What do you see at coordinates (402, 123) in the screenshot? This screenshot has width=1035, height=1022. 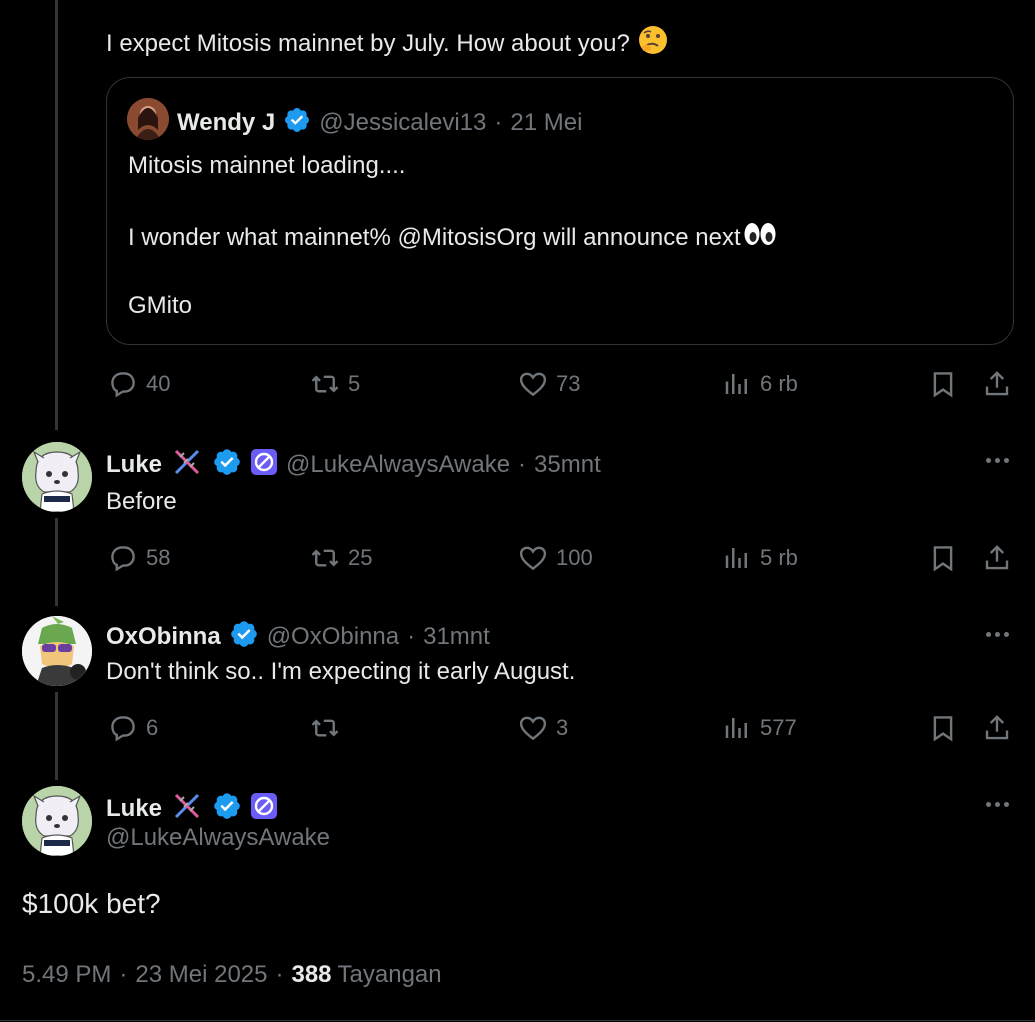 I see `author-handle: @Jessicalevi13` at bounding box center [402, 123].